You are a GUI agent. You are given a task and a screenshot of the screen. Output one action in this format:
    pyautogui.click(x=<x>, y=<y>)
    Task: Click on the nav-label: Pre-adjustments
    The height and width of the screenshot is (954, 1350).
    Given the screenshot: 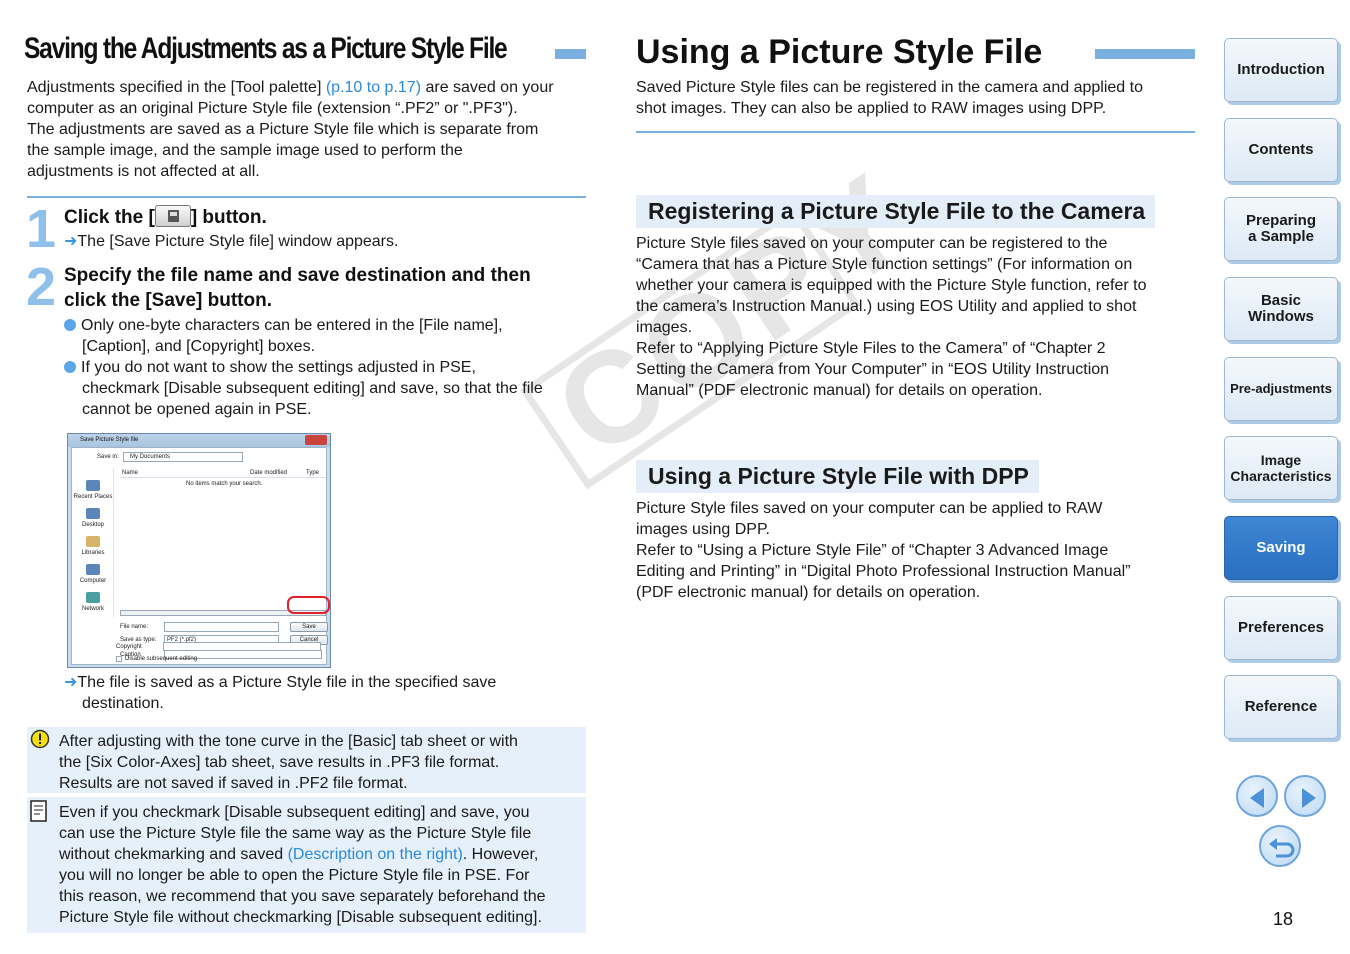 What is the action you would take?
    pyautogui.click(x=1281, y=388)
    